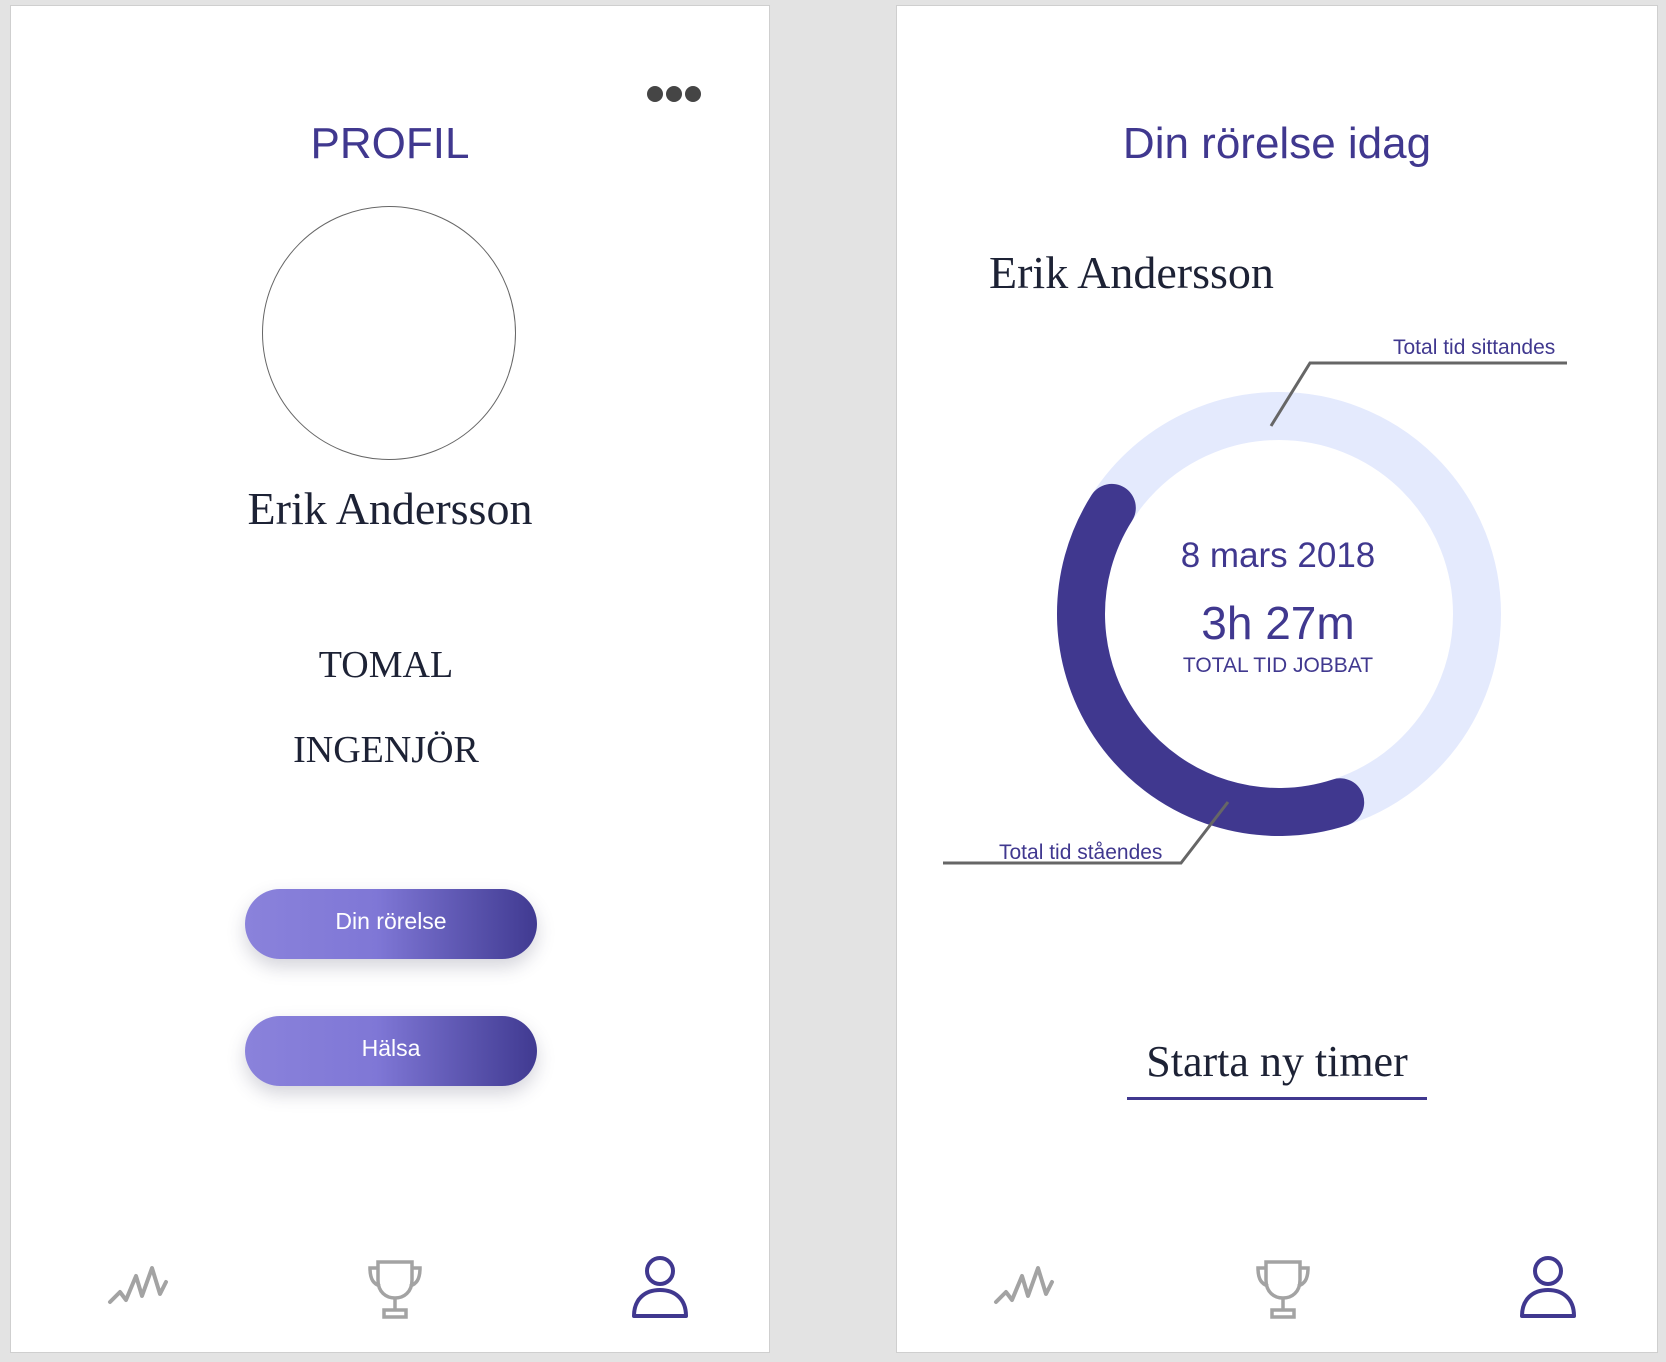 This screenshot has height=1362, width=1666. What do you see at coordinates (389, 333) in the screenshot?
I see `avatar` at bounding box center [389, 333].